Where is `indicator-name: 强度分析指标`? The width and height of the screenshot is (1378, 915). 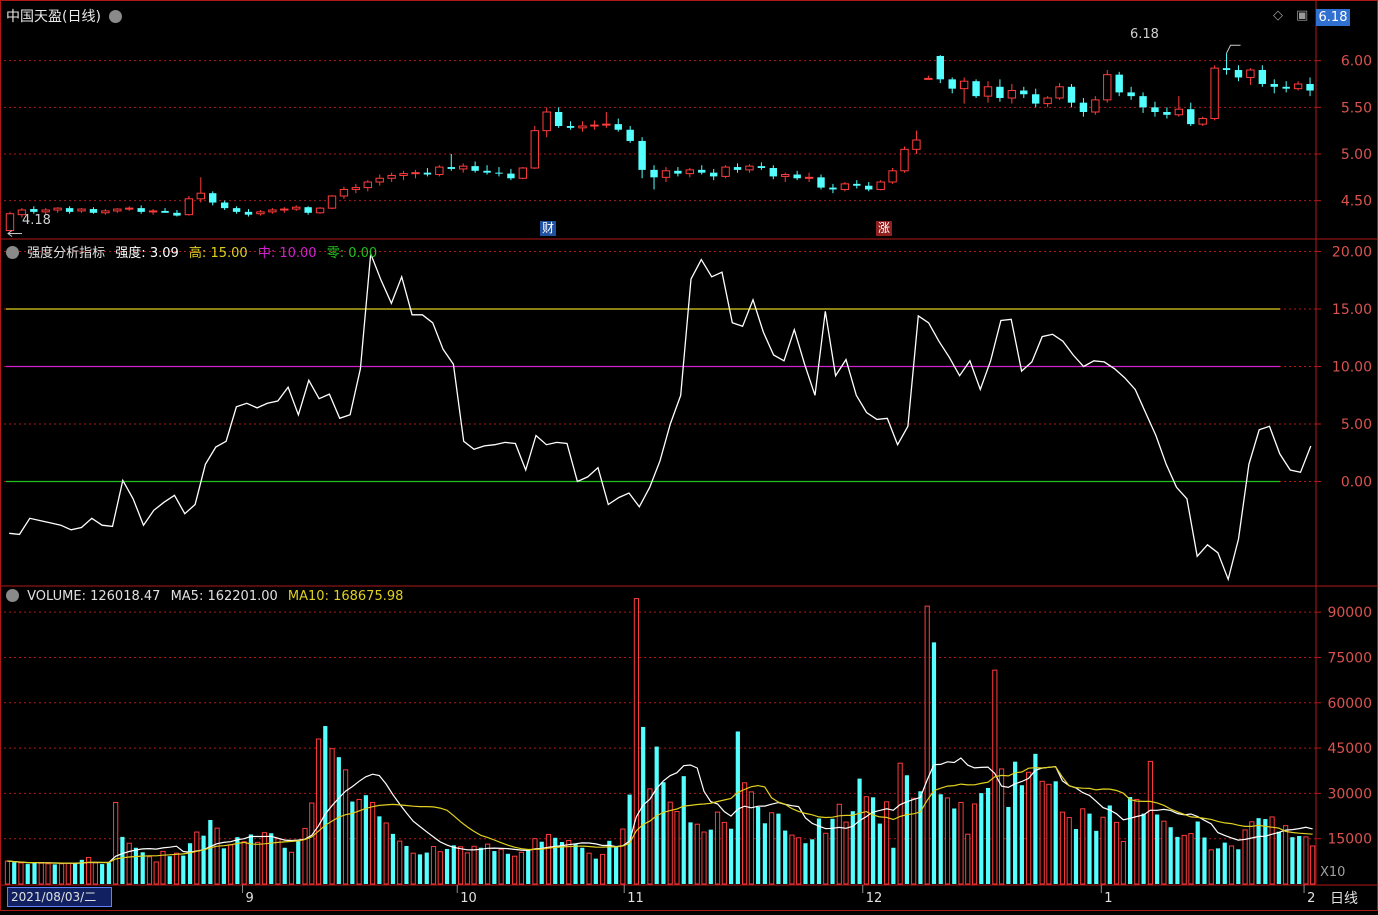 indicator-name: 强度分析指标 is located at coordinates (66, 253).